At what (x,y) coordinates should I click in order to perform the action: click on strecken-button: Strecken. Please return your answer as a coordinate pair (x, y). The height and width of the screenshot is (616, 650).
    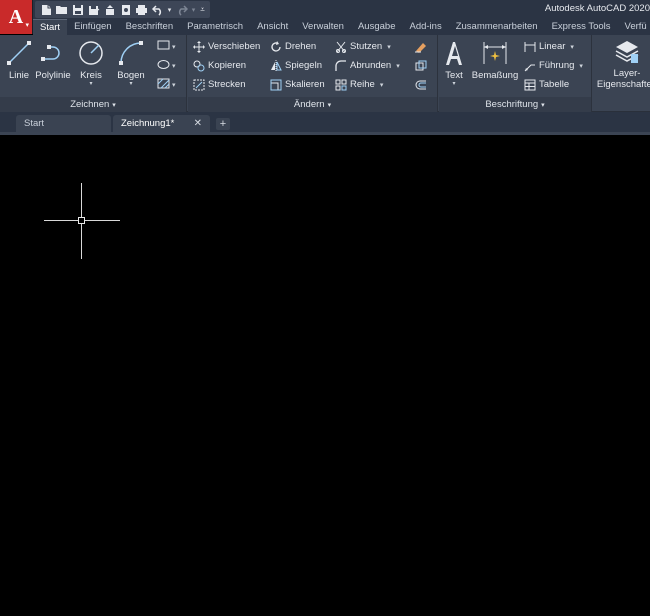
    Looking at the image, I should click on (219, 84).